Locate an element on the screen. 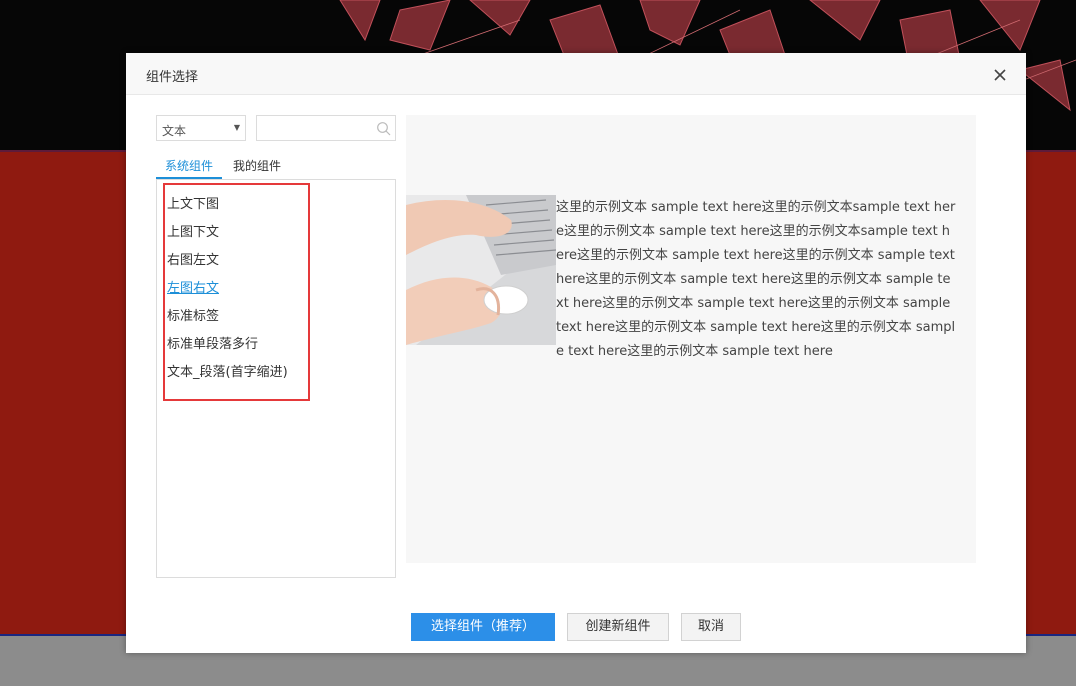 The height and width of the screenshot is (686, 1076). list-item: 上图下文 is located at coordinates (193, 230).